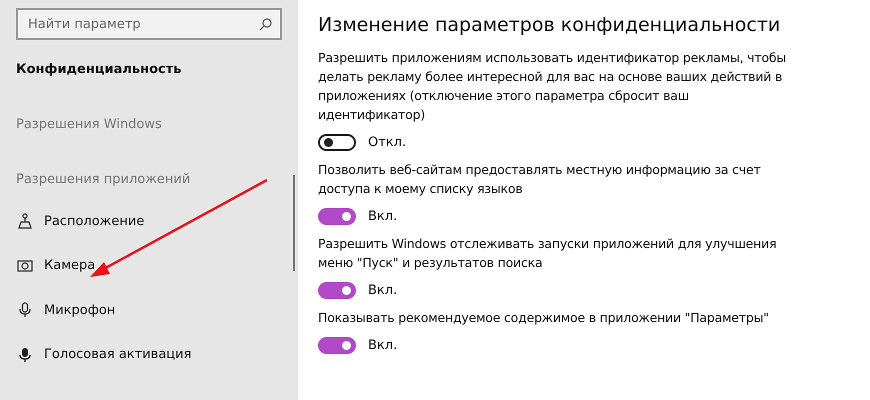 This screenshot has height=400, width=870. Describe the element at coordinates (157, 310) in the screenshot. I see `nav-item: Микрофон` at that location.